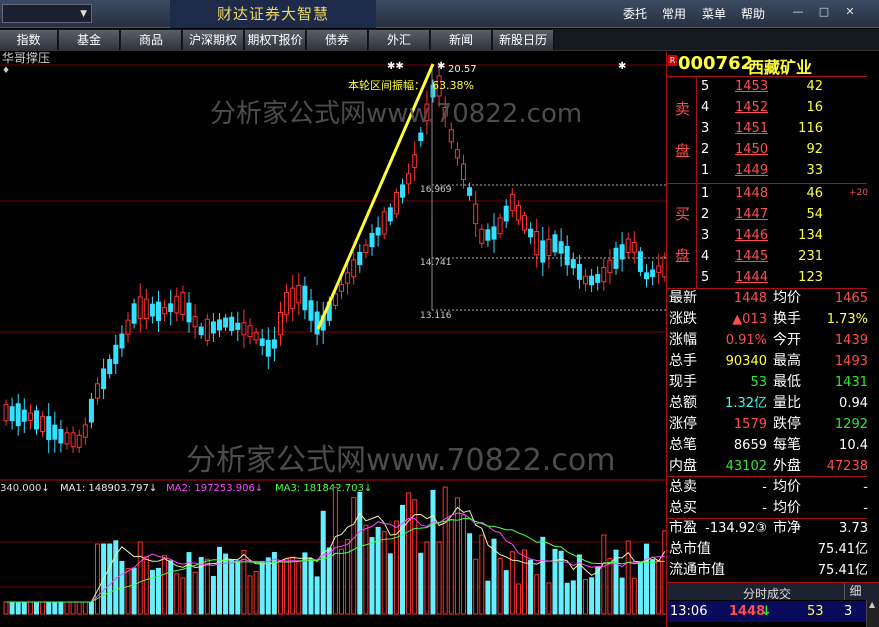 The image size is (879, 627). What do you see at coordinates (29, 40) in the screenshot?
I see `tab-index: 指数` at bounding box center [29, 40].